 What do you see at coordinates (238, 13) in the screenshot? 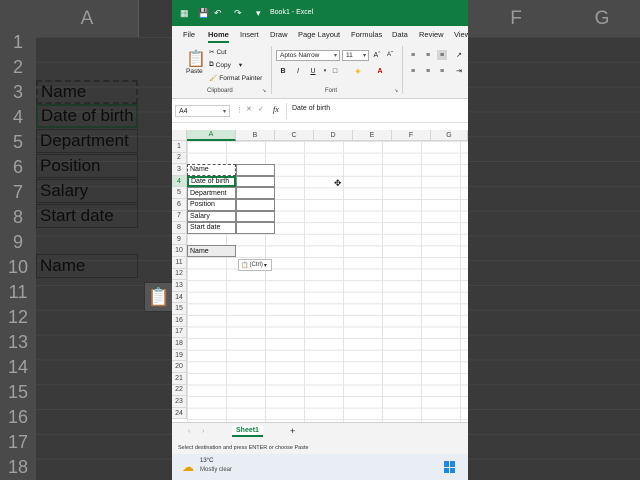
I see `redo-icon: ↷` at bounding box center [238, 13].